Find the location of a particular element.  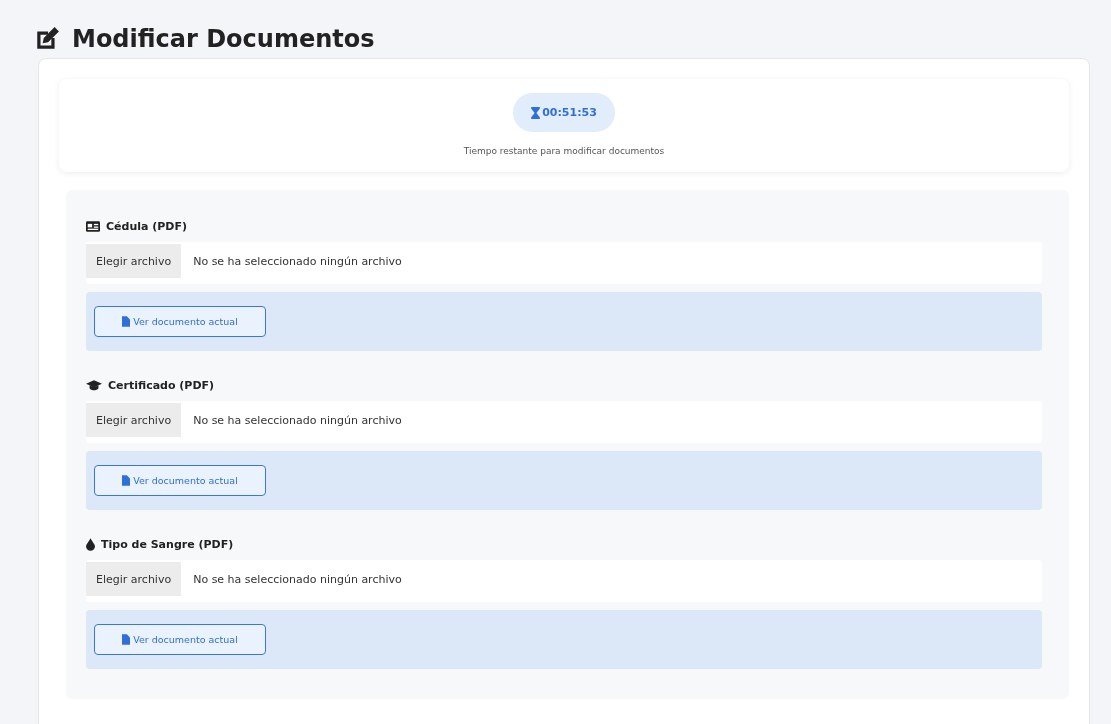

document-label: Cédula (PDF) is located at coordinates (147, 226).